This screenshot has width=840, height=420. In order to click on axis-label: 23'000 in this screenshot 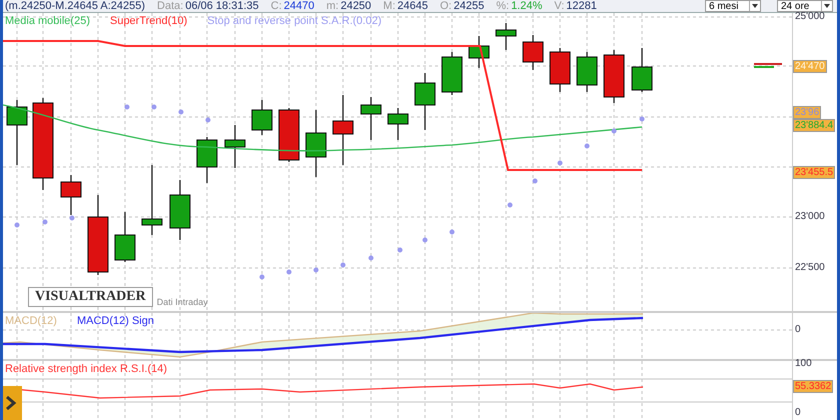, I will do `click(810, 217)`.